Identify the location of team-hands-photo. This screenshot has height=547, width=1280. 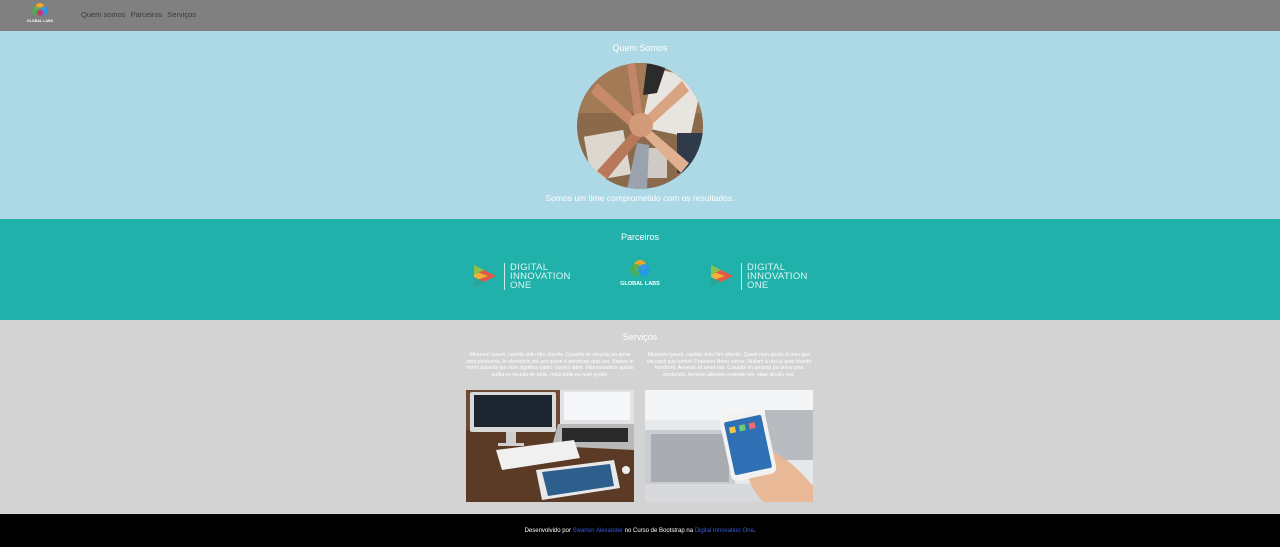
(640, 126).